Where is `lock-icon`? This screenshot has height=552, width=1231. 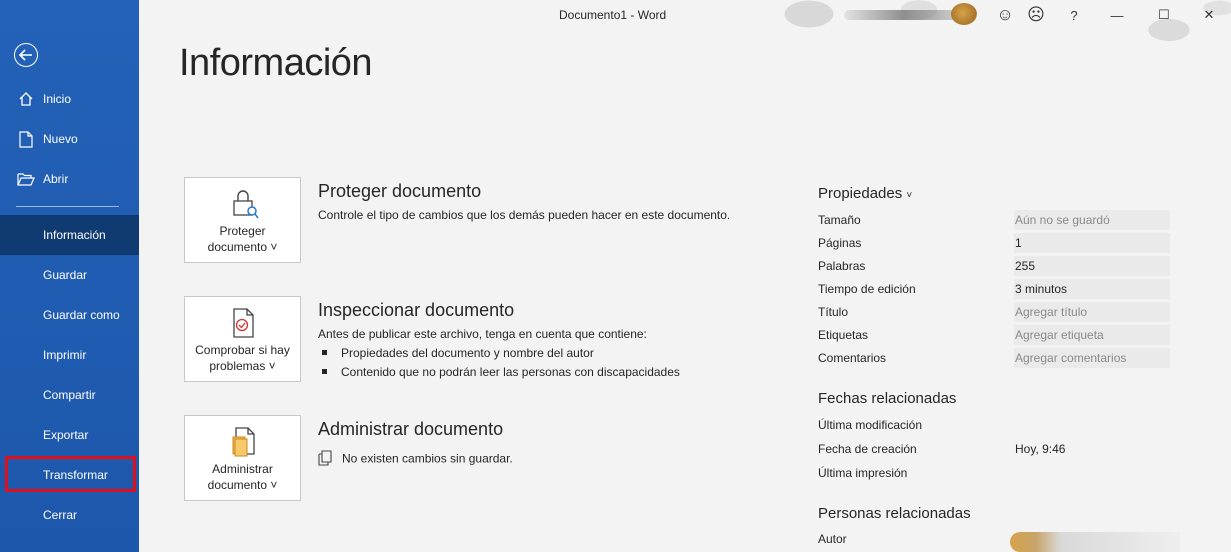 lock-icon is located at coordinates (245, 204).